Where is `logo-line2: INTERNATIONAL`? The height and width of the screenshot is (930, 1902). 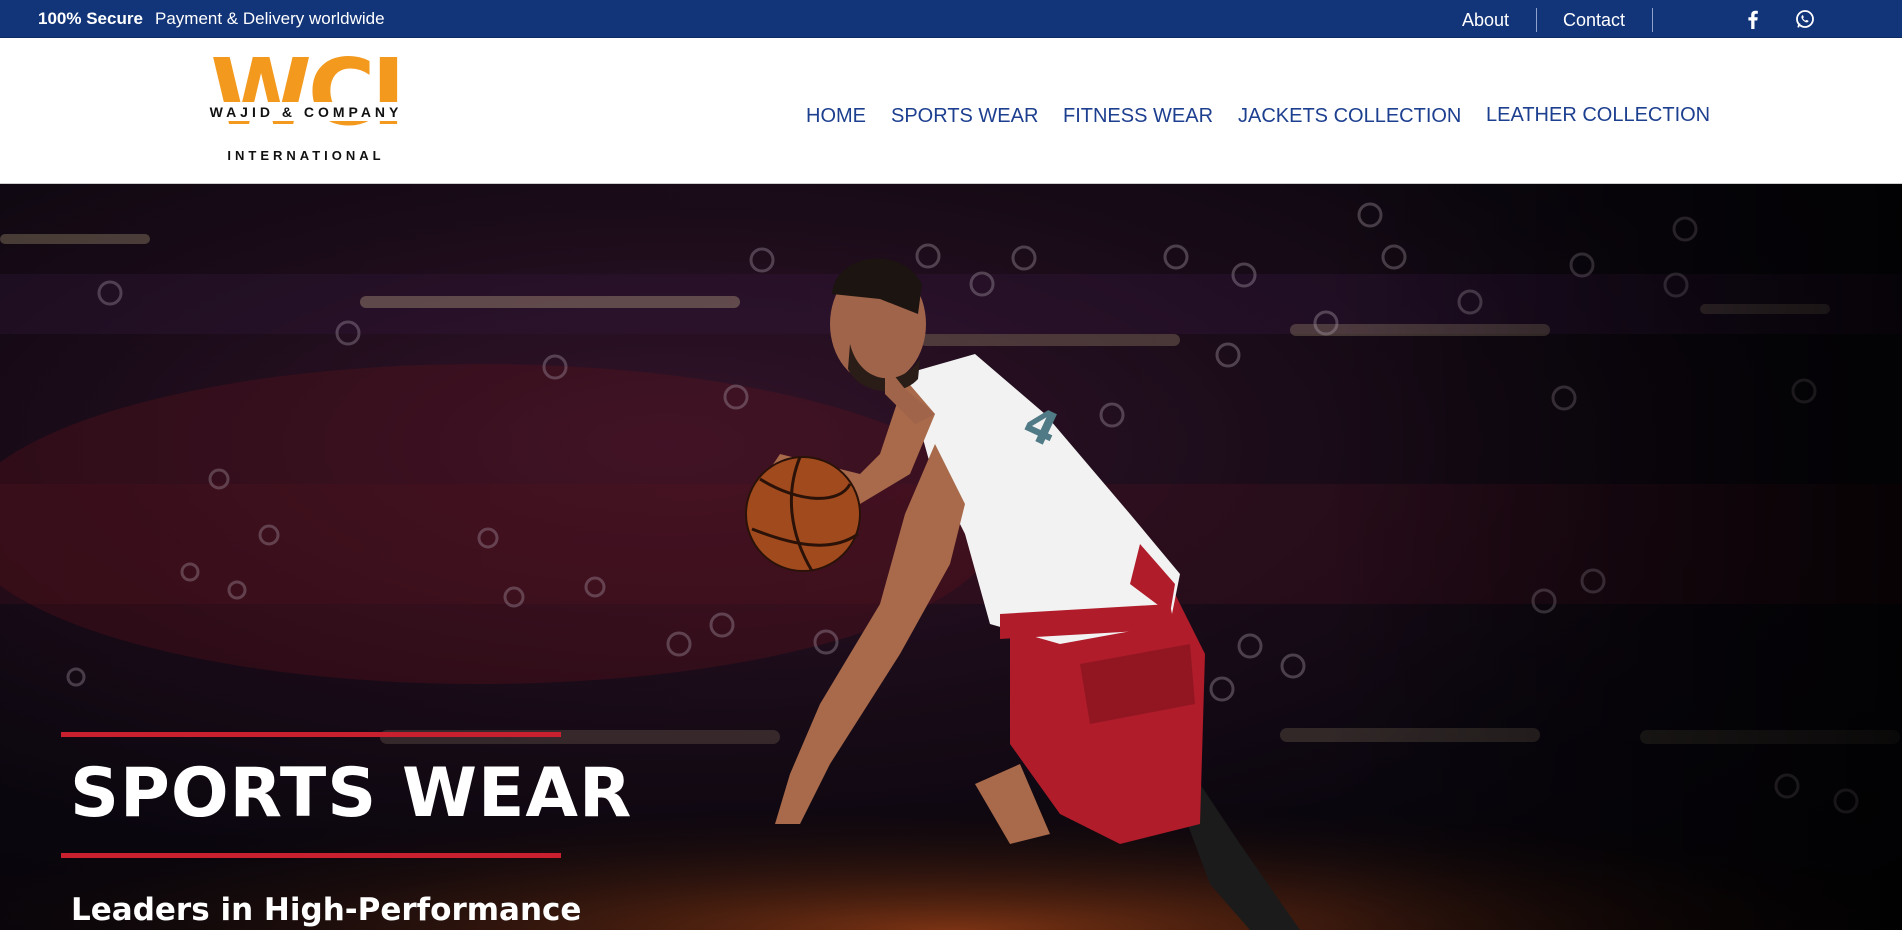 logo-line2: INTERNATIONAL is located at coordinates (305, 155).